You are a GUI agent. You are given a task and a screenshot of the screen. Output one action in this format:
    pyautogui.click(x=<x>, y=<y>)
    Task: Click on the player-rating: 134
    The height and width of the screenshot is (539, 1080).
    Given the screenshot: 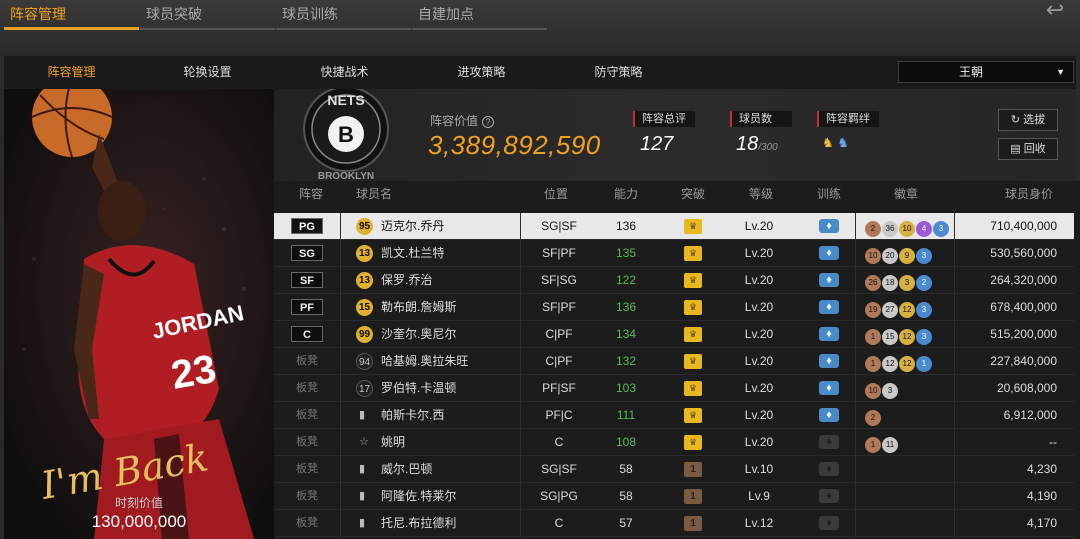 What is the action you would take?
    pyautogui.click(x=626, y=334)
    